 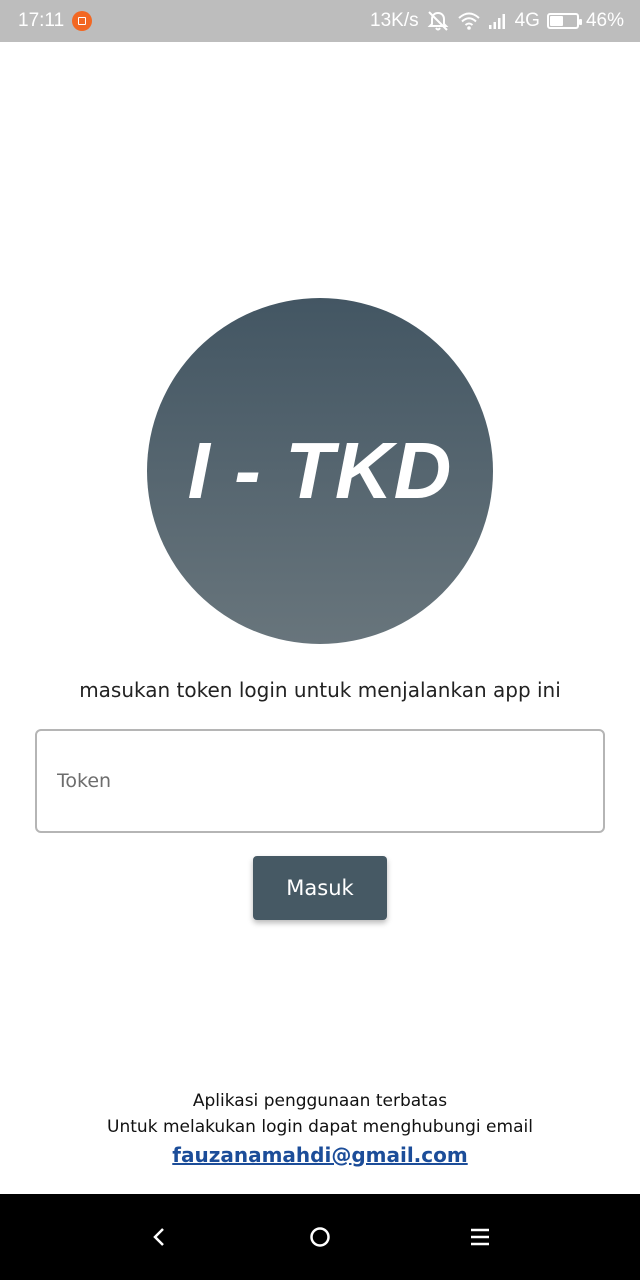 I want to click on wifi-icon, so click(x=469, y=21).